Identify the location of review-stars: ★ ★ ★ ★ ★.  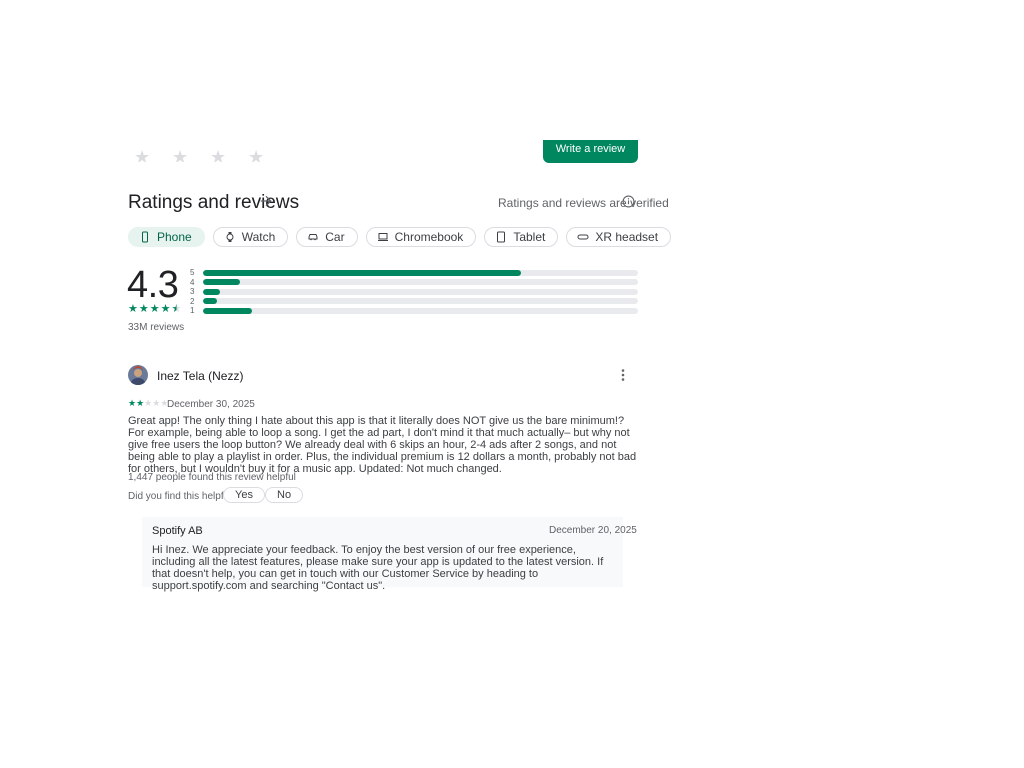
(148, 403).